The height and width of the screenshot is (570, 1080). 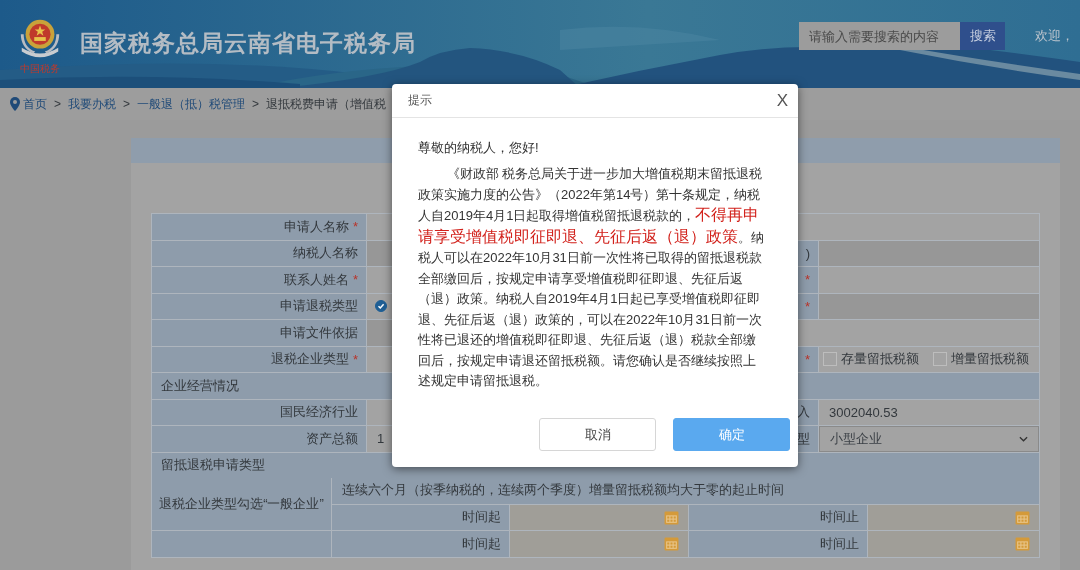 I want to click on greeting-text: 尊敬的纳税人，您好!, so click(x=479, y=148).